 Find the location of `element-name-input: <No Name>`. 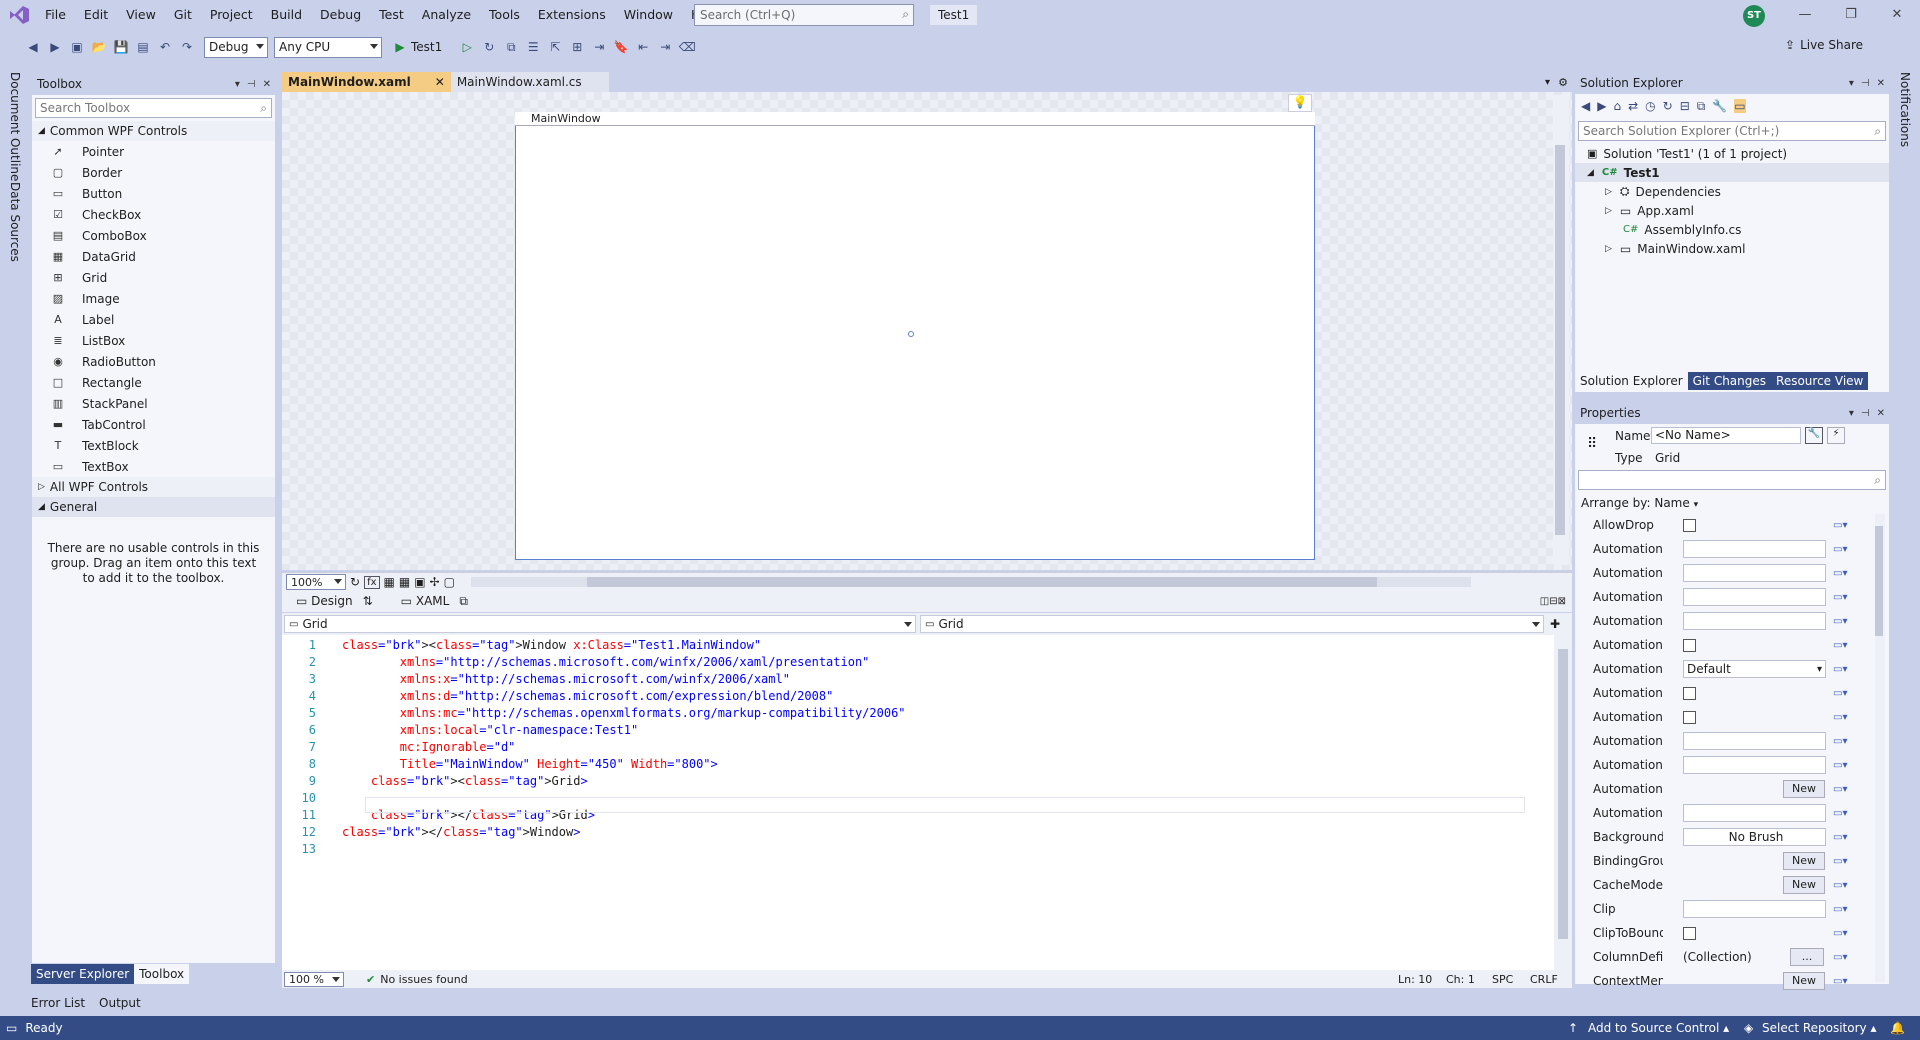

element-name-input: <No Name> is located at coordinates (1726, 435).